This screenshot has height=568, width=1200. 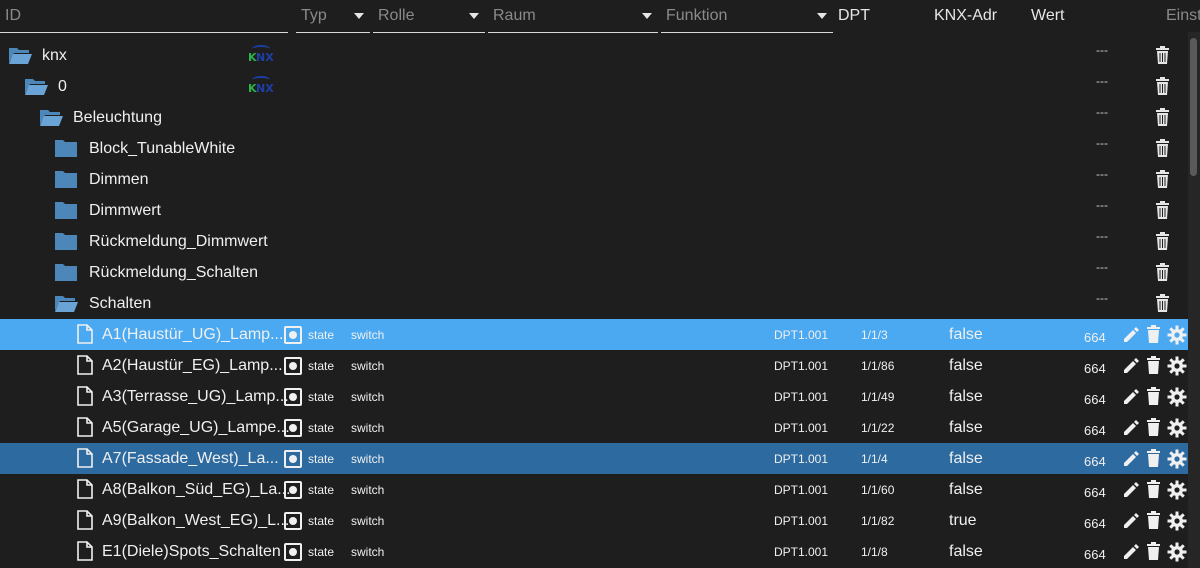 What do you see at coordinates (594, 55) in the screenshot?
I see `tree-row-knx: knx K NX ---` at bounding box center [594, 55].